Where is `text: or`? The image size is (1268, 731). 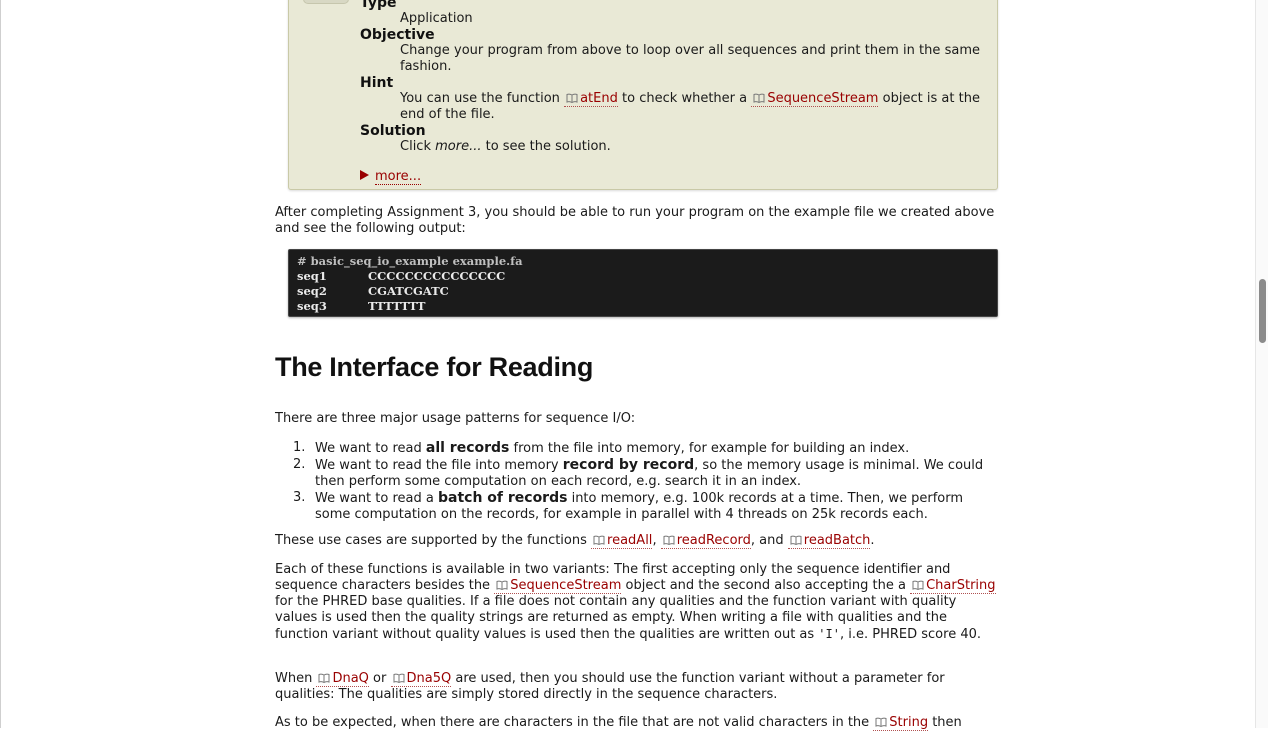
text: or is located at coordinates (379, 678).